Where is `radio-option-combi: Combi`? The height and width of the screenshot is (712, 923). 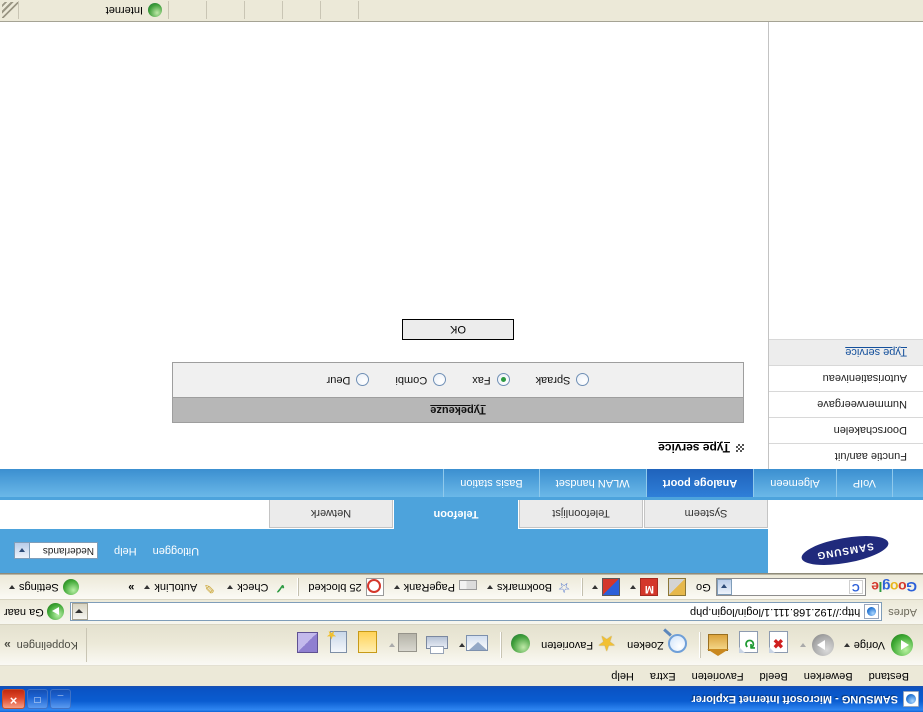
radio-option-combi: Combi is located at coordinates (421, 380).